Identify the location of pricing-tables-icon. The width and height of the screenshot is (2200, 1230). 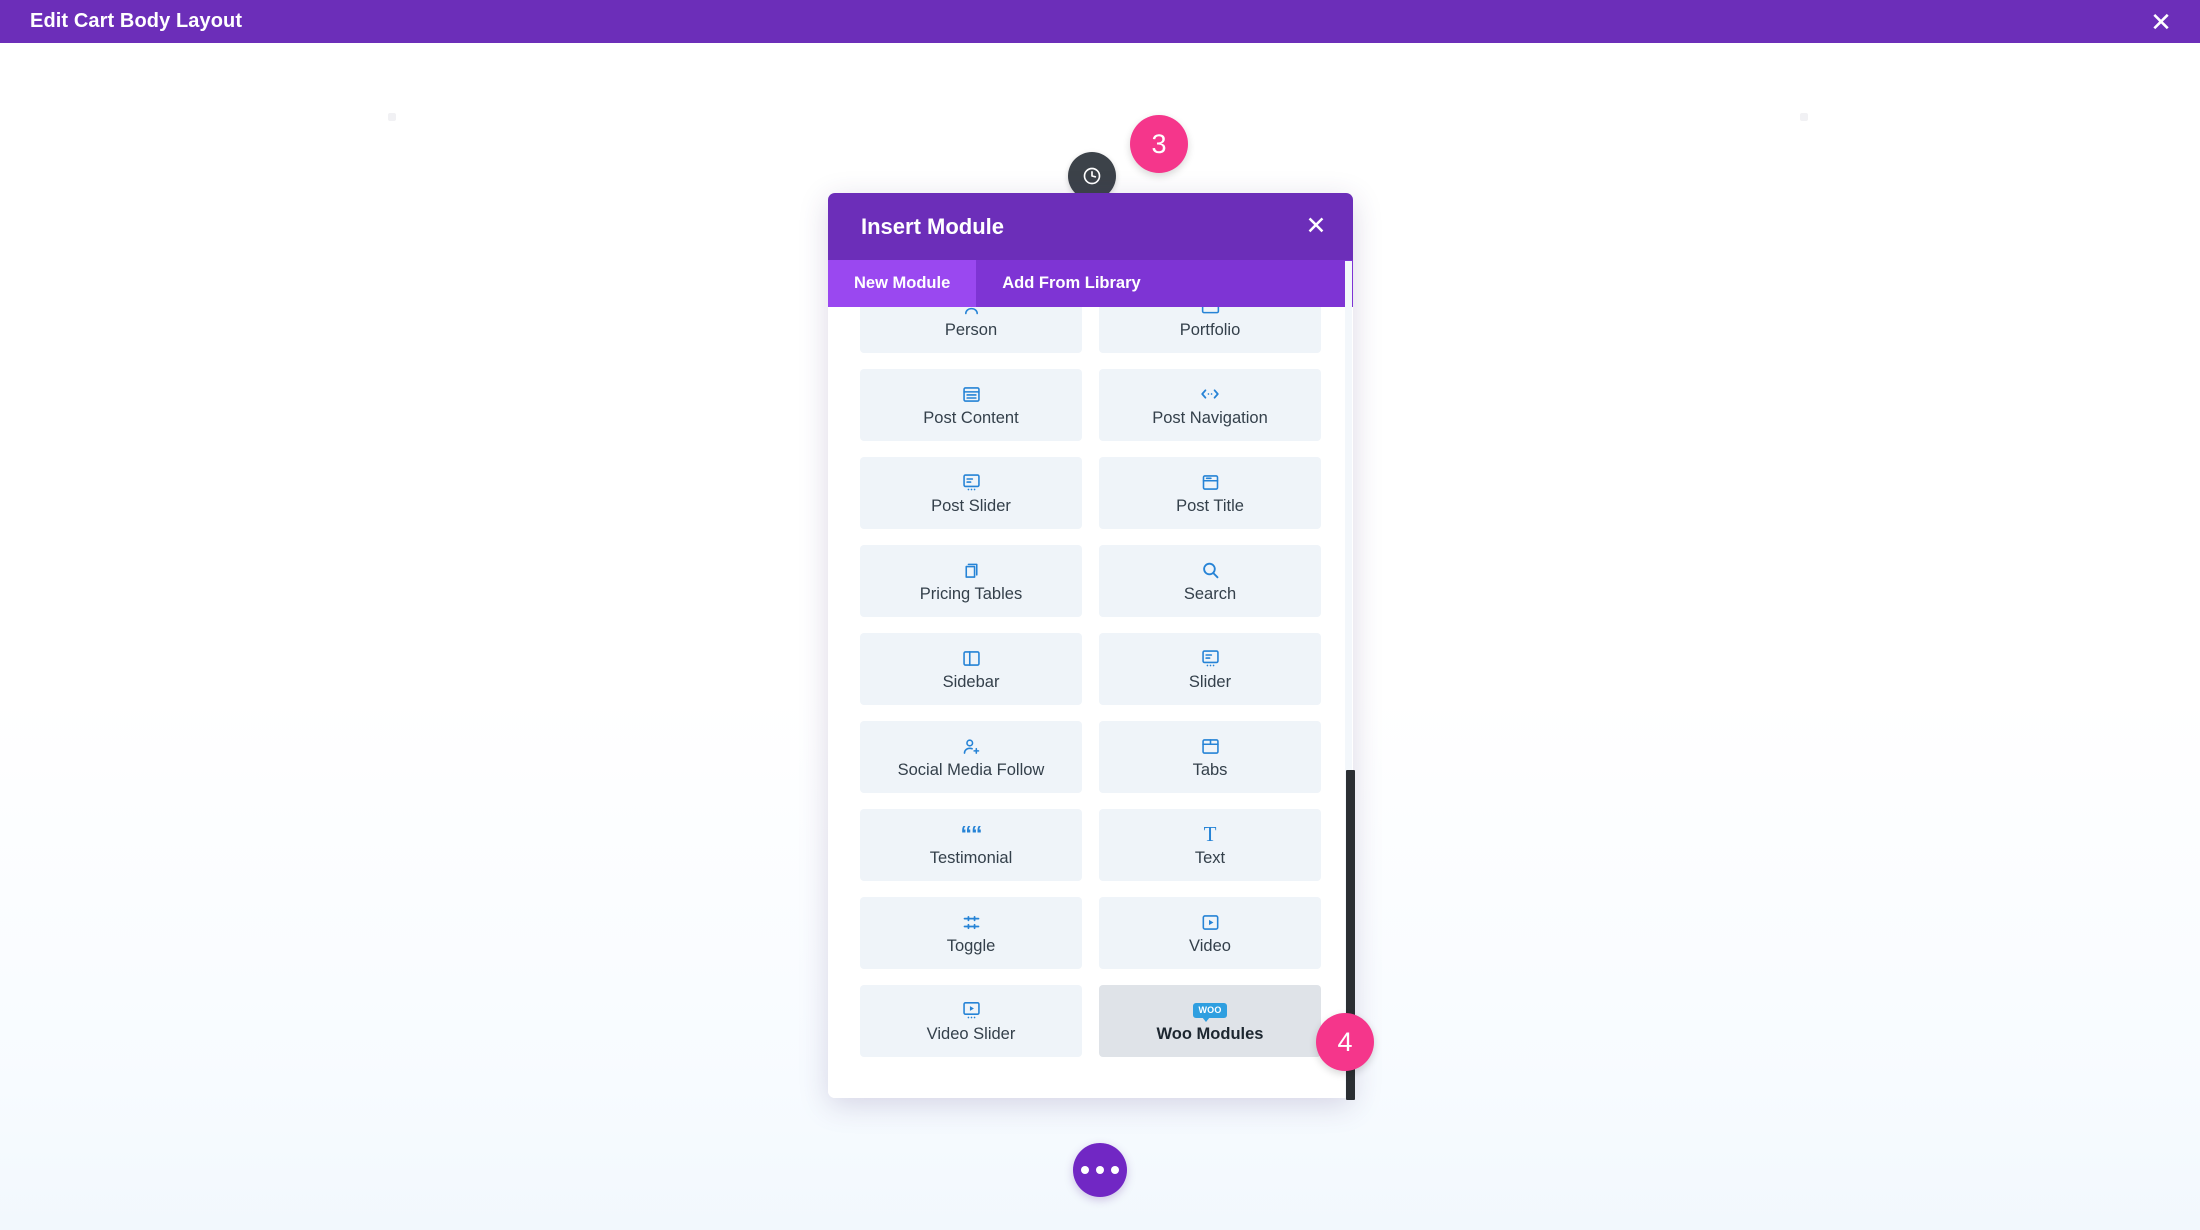
(971, 570).